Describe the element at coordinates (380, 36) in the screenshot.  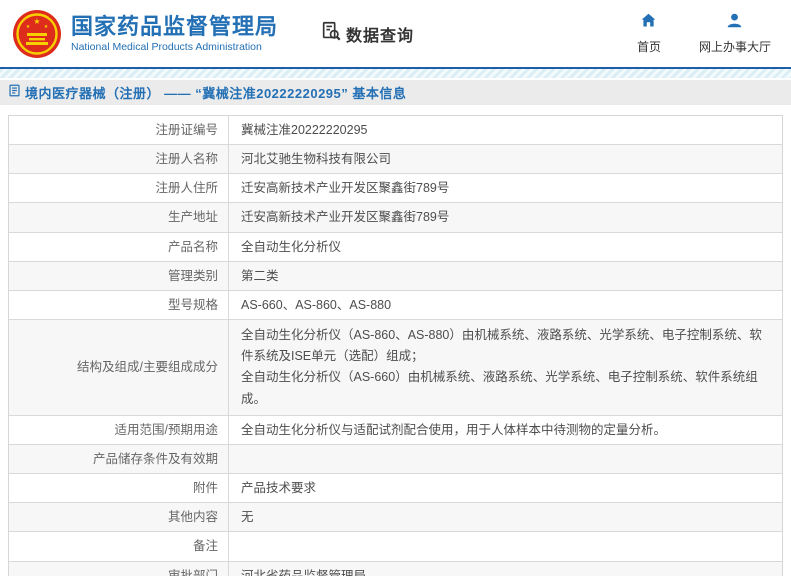
I see `data-query-label: 数据查询` at that location.